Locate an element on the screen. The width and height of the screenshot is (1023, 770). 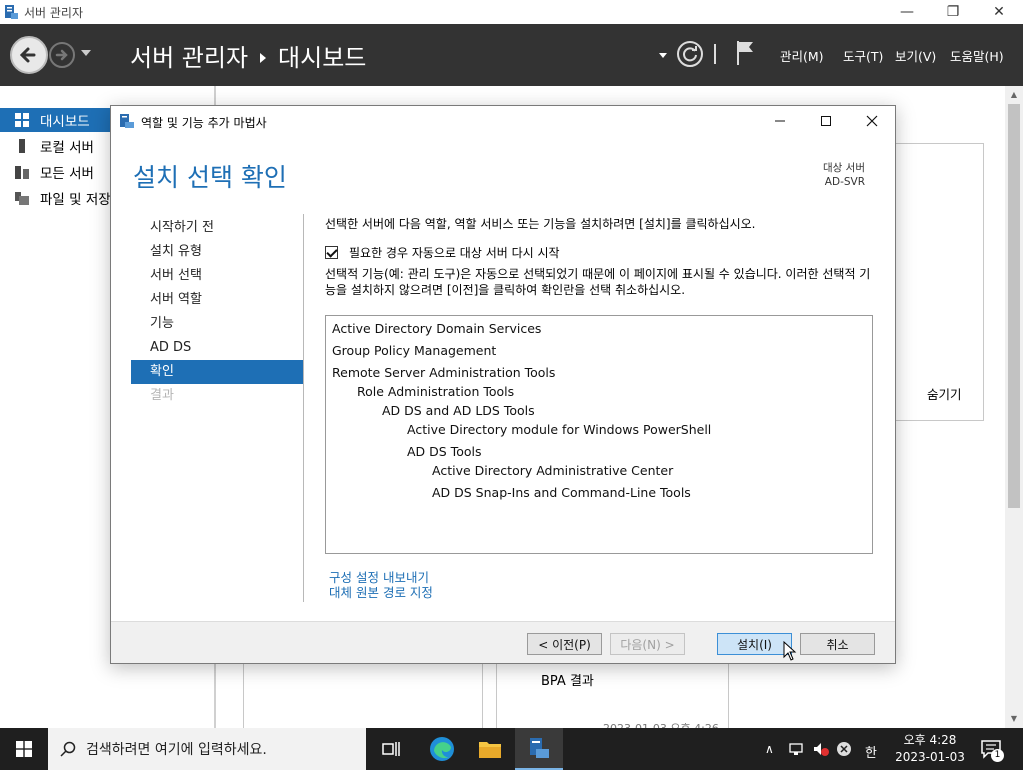
bpa-results-link: BPA 결과 is located at coordinates (567, 679).